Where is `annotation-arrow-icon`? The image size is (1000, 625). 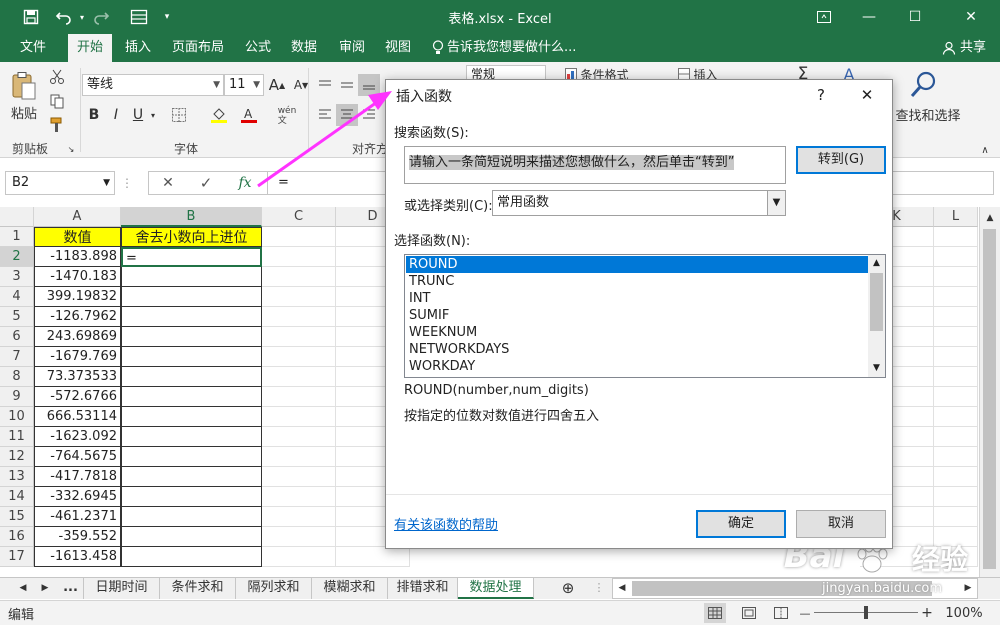
annotation-arrow-icon is located at coordinates (324, 139).